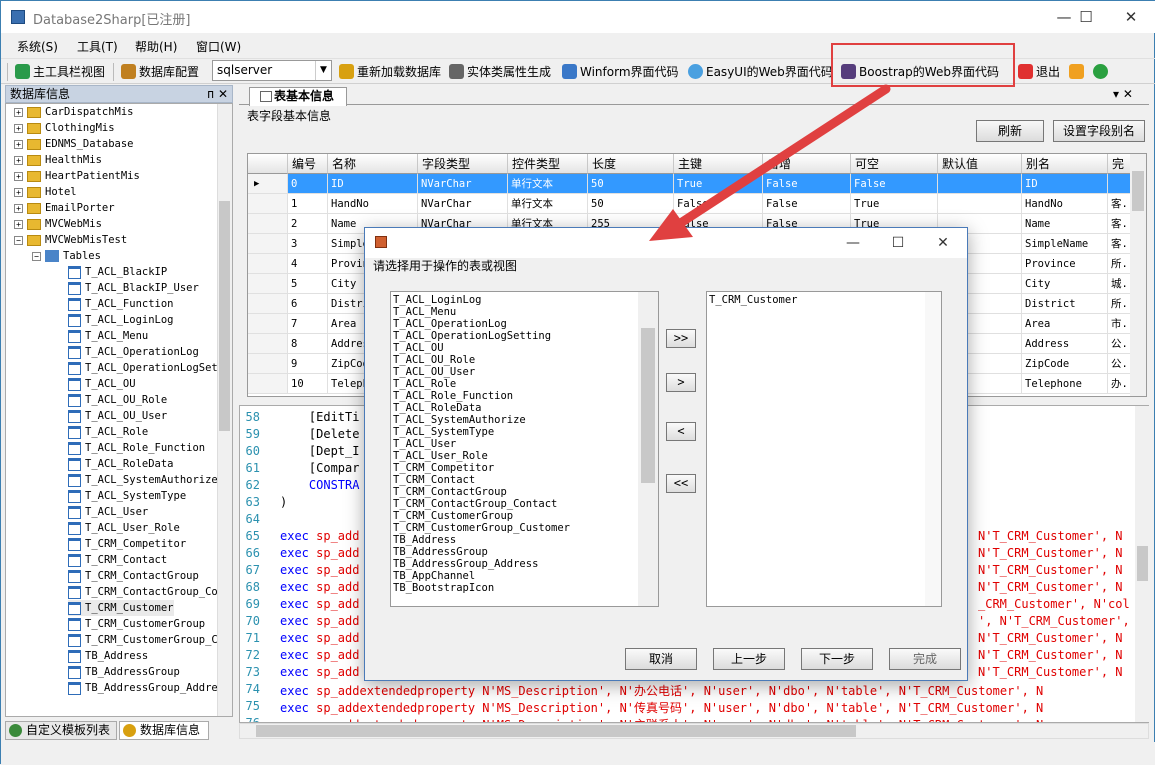  I want to click on list-item: T_CRM_Customer, so click(753, 300).